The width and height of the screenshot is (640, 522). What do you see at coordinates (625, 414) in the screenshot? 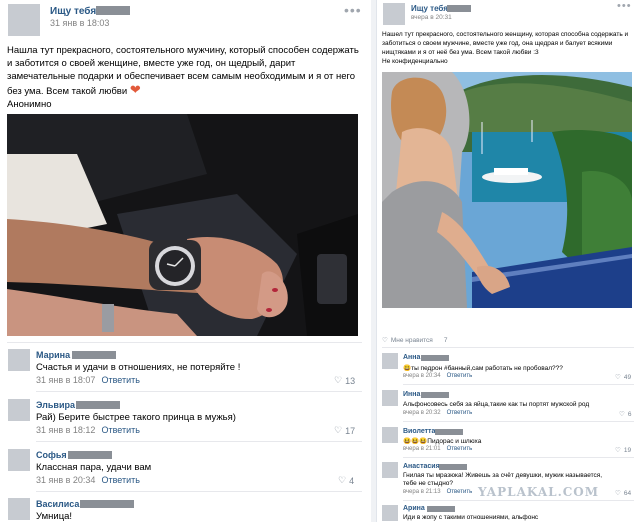
I see `comment-likes: ♡ 6` at bounding box center [625, 414].